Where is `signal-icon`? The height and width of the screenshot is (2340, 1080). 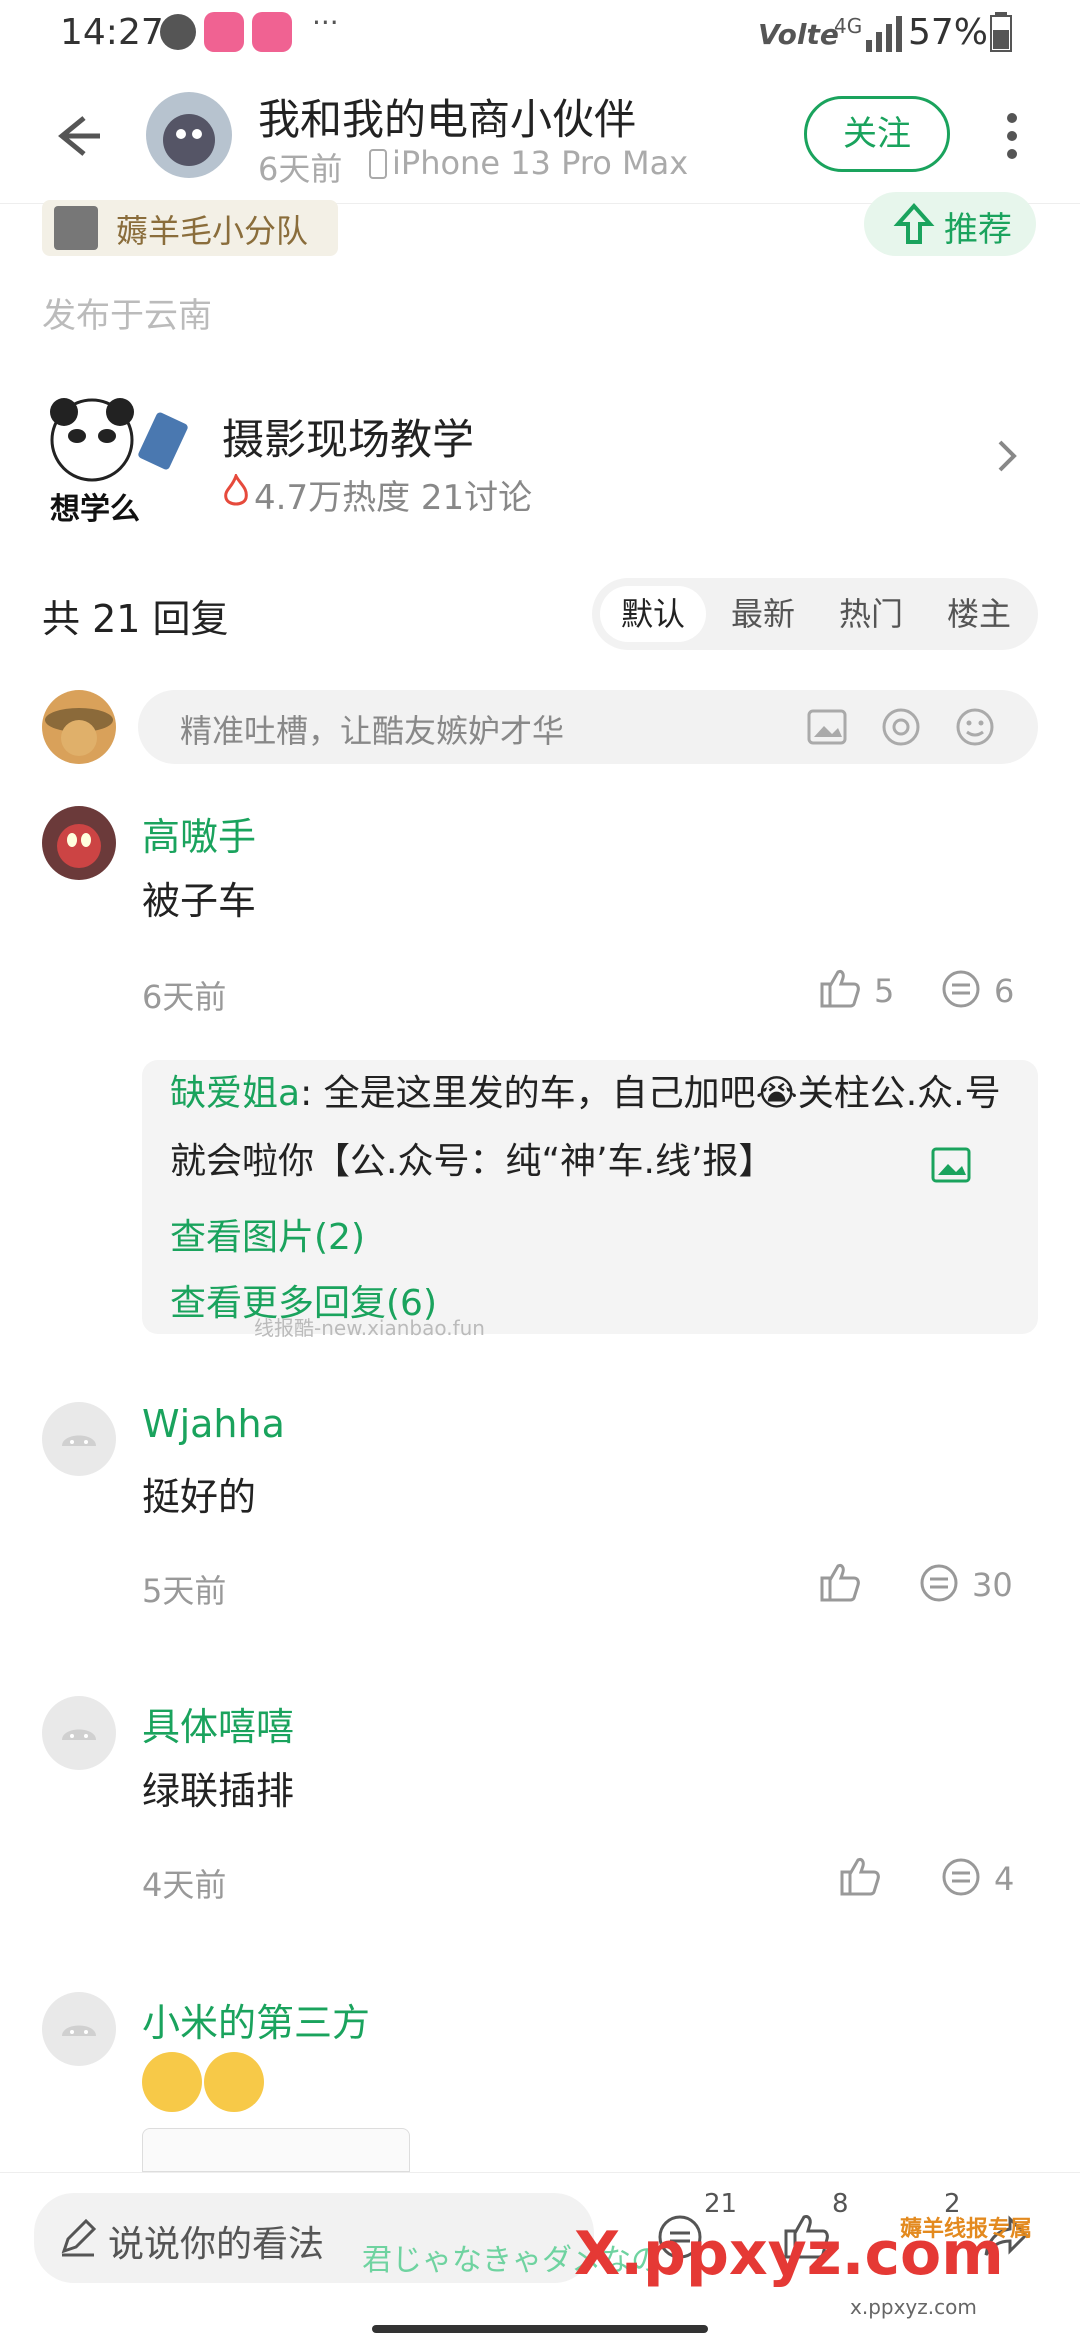 signal-icon is located at coordinates (884, 34).